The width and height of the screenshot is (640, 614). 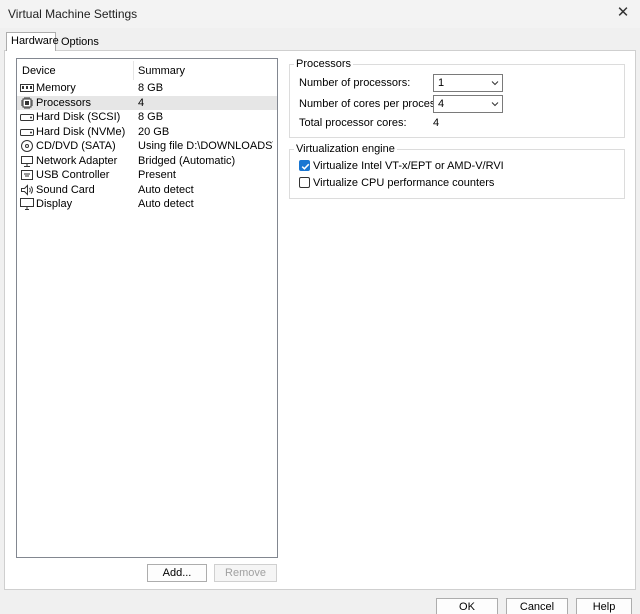 I want to click on checkmark-icon, so click(x=305, y=166).